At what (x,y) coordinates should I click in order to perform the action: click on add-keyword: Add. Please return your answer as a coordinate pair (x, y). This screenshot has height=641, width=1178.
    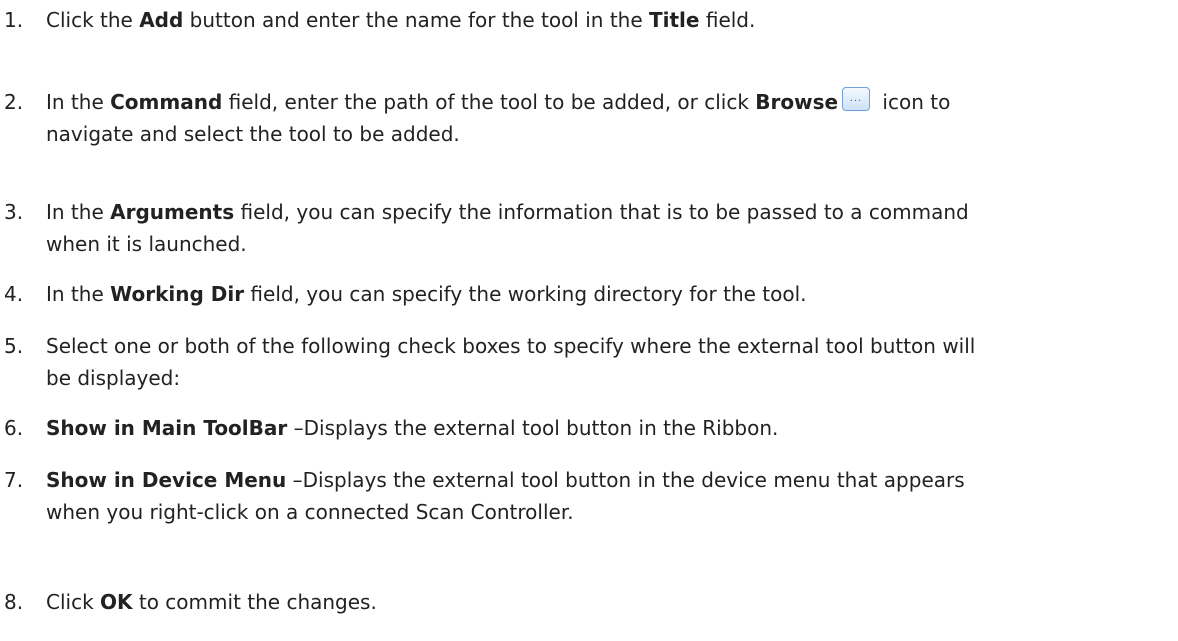
    Looking at the image, I should click on (161, 20).